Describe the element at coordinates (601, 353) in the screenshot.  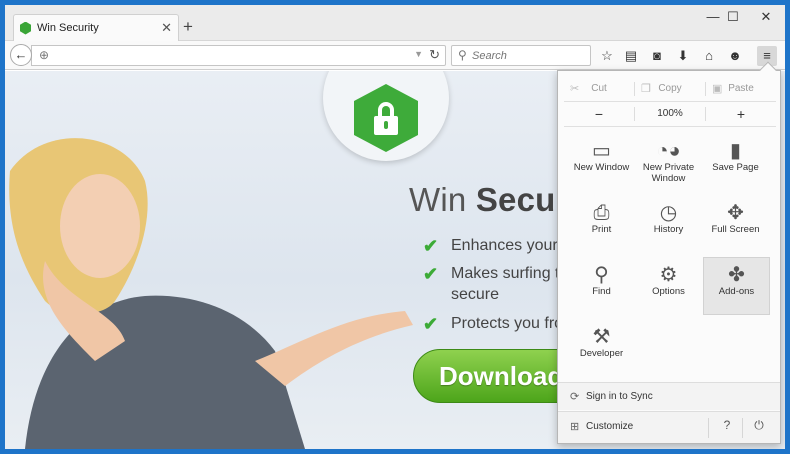
I see `menu-item-label: Developer` at that location.